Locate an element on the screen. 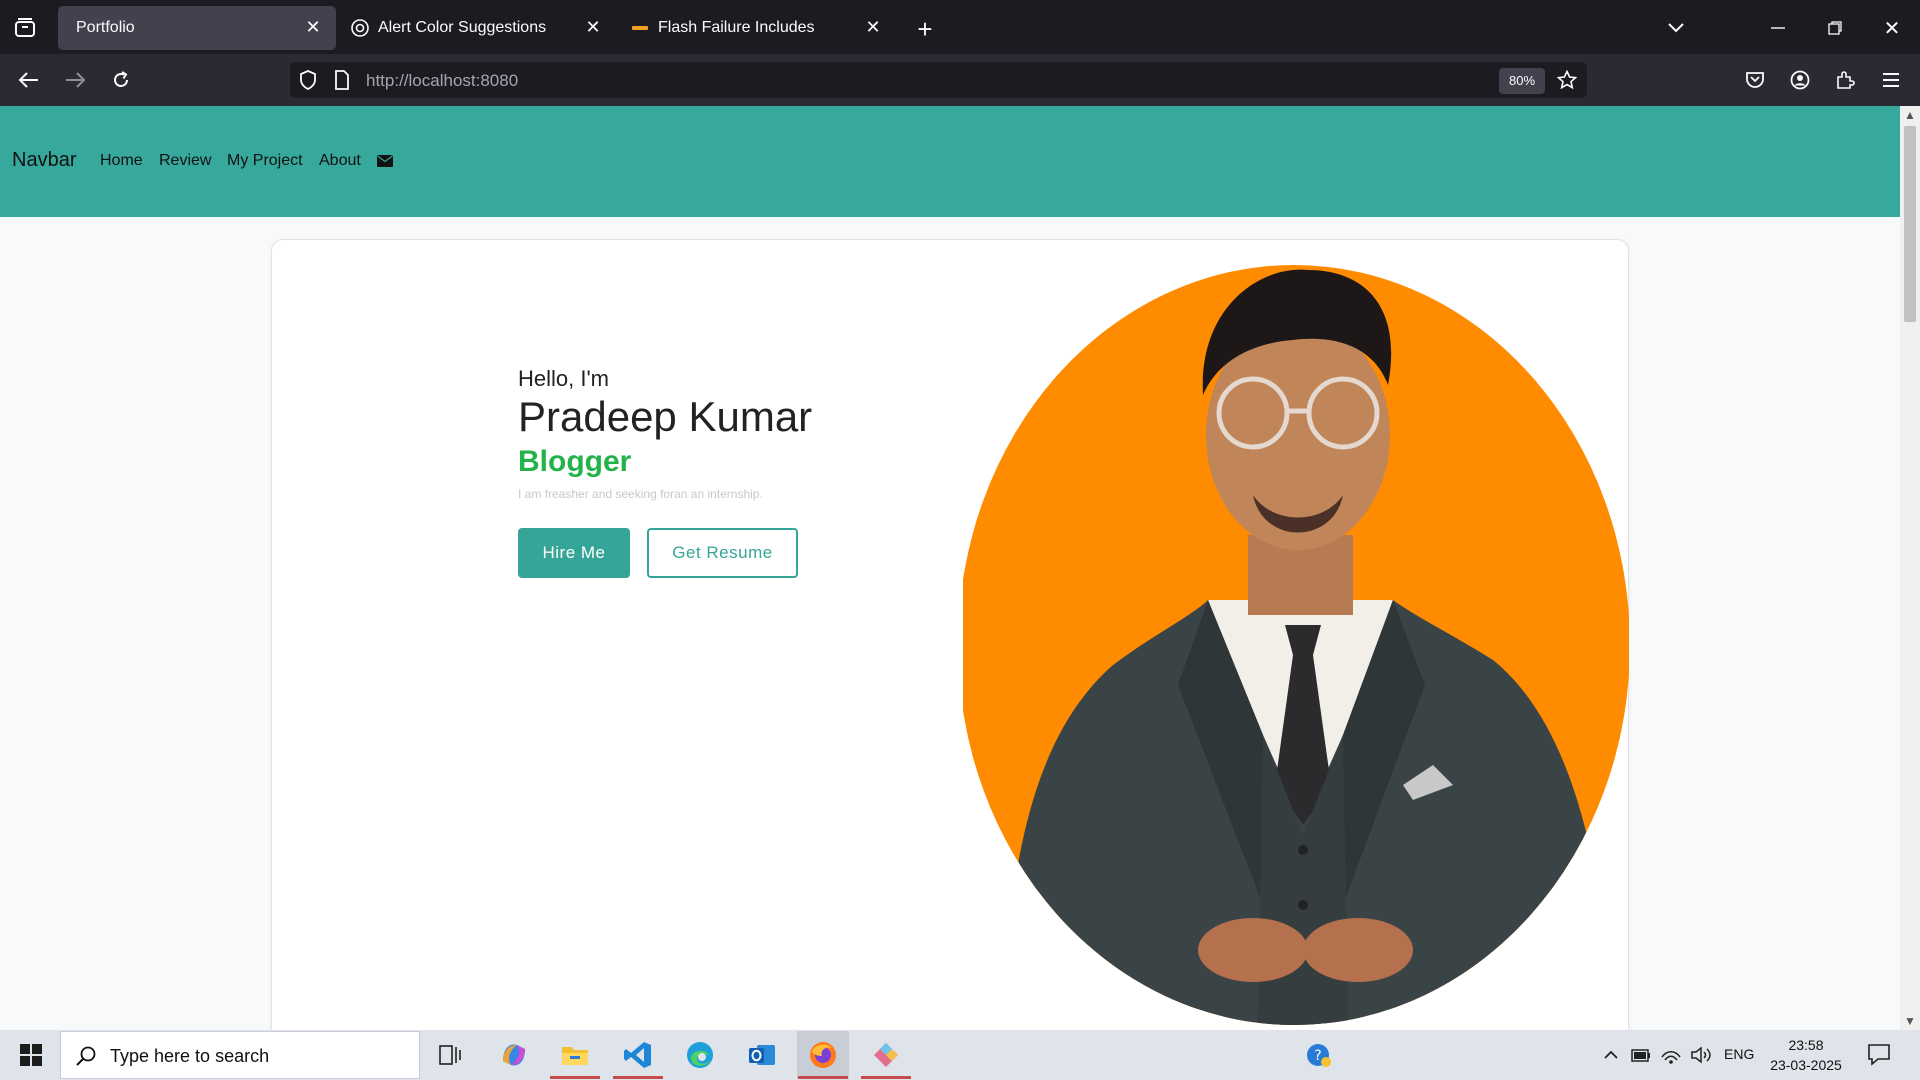  url-port: :8080 is located at coordinates (497, 80).